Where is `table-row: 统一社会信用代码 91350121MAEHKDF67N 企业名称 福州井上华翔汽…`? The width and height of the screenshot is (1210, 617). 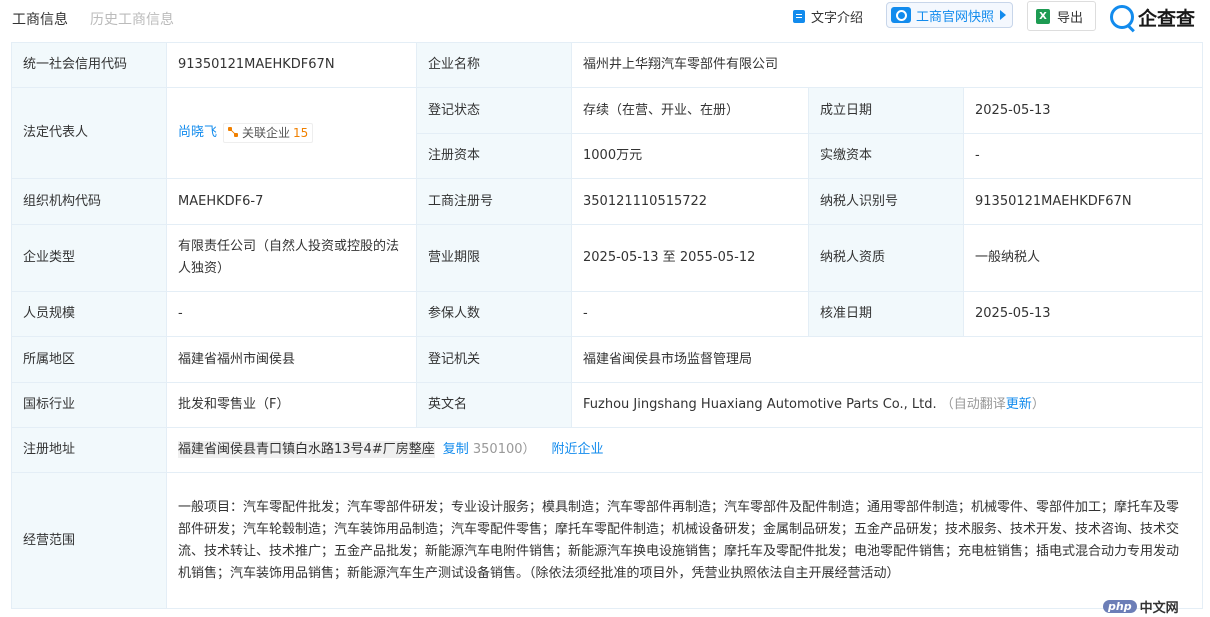
table-row: 统一社会信用代码 91350121MAEHKDF67N 企业名称 福州井上华翔汽… is located at coordinates (607, 65).